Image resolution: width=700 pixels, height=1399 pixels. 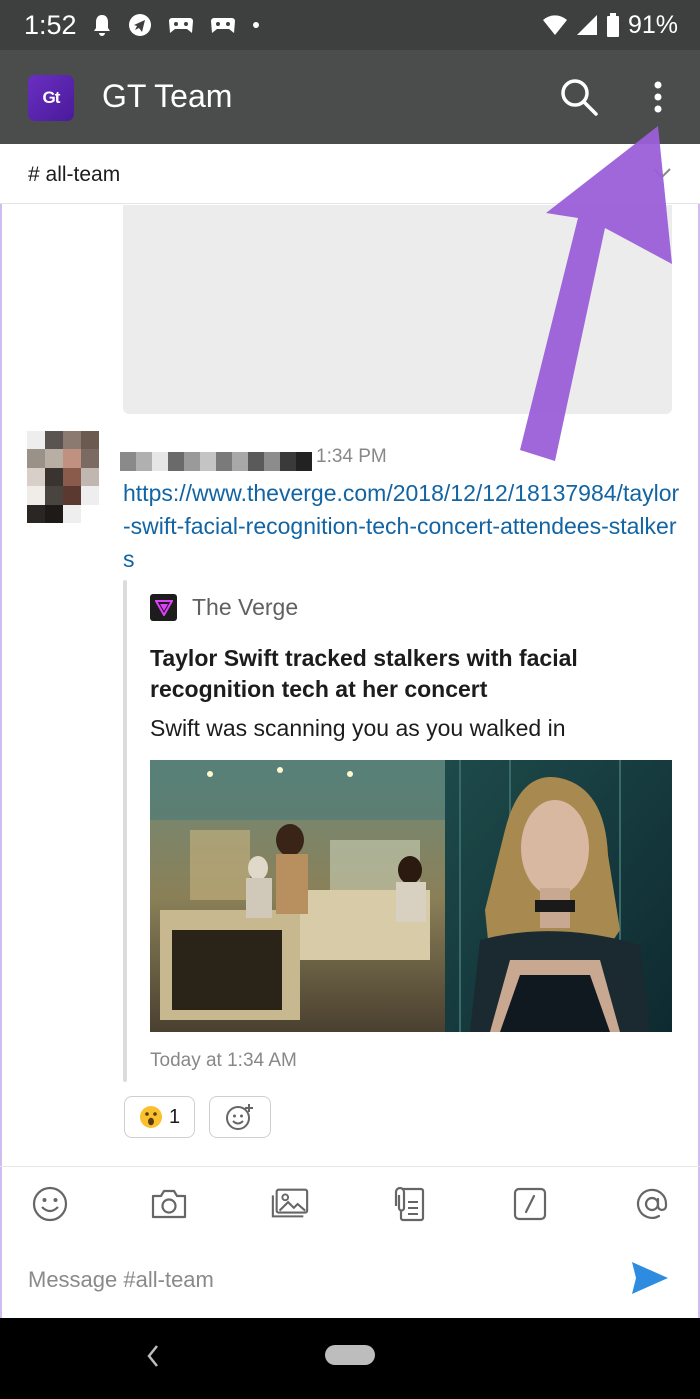 I want to click on mention-button, so click(x=652, y=1204).